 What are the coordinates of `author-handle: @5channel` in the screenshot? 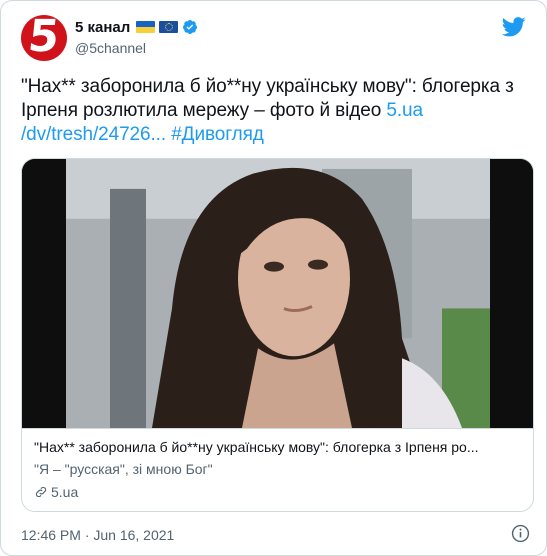 It's located at (110, 48).